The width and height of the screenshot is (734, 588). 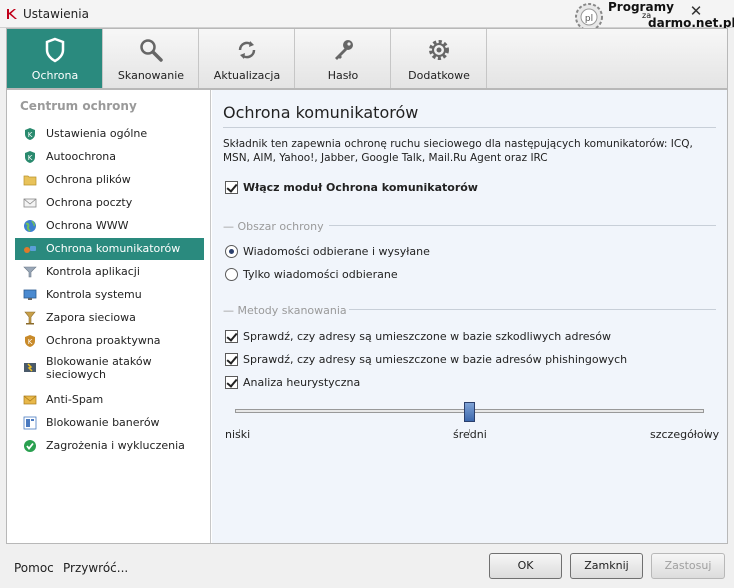 What do you see at coordinates (30, 423) in the screenshot?
I see `banner-icon` at bounding box center [30, 423].